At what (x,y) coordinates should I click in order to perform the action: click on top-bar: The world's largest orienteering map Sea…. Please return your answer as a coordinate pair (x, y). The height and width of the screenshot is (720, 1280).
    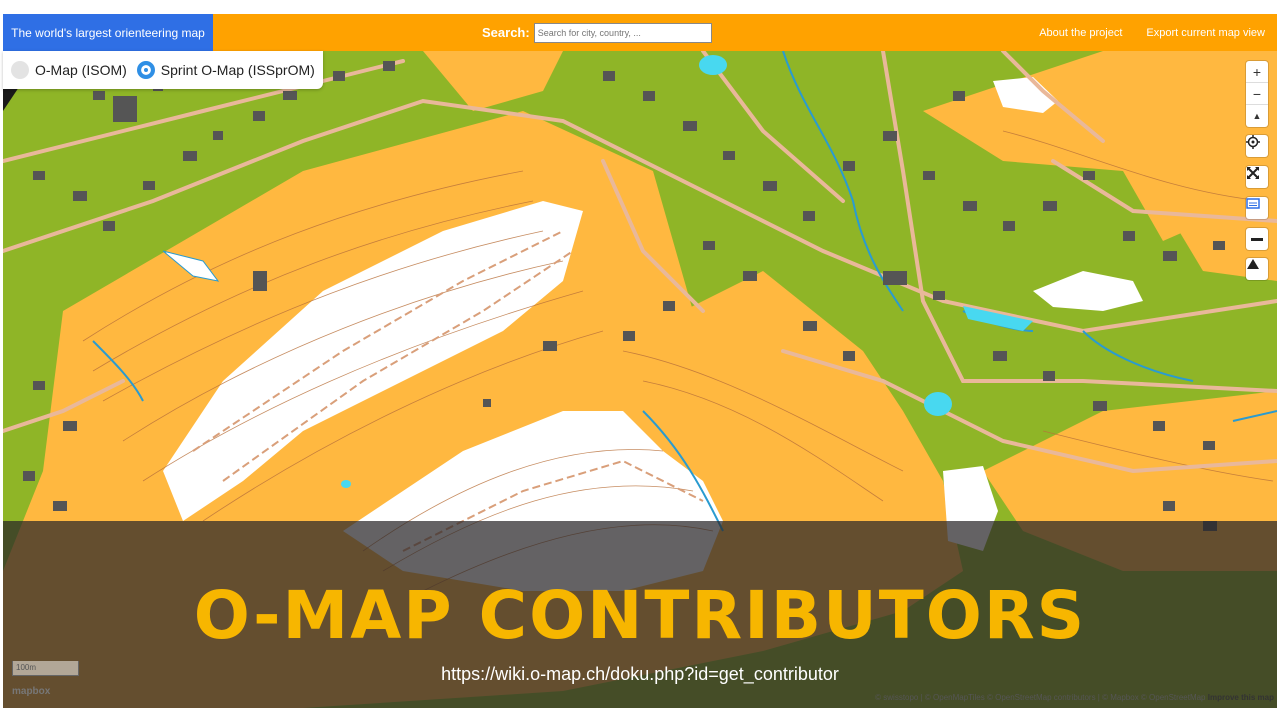
    Looking at the image, I should click on (640, 32).